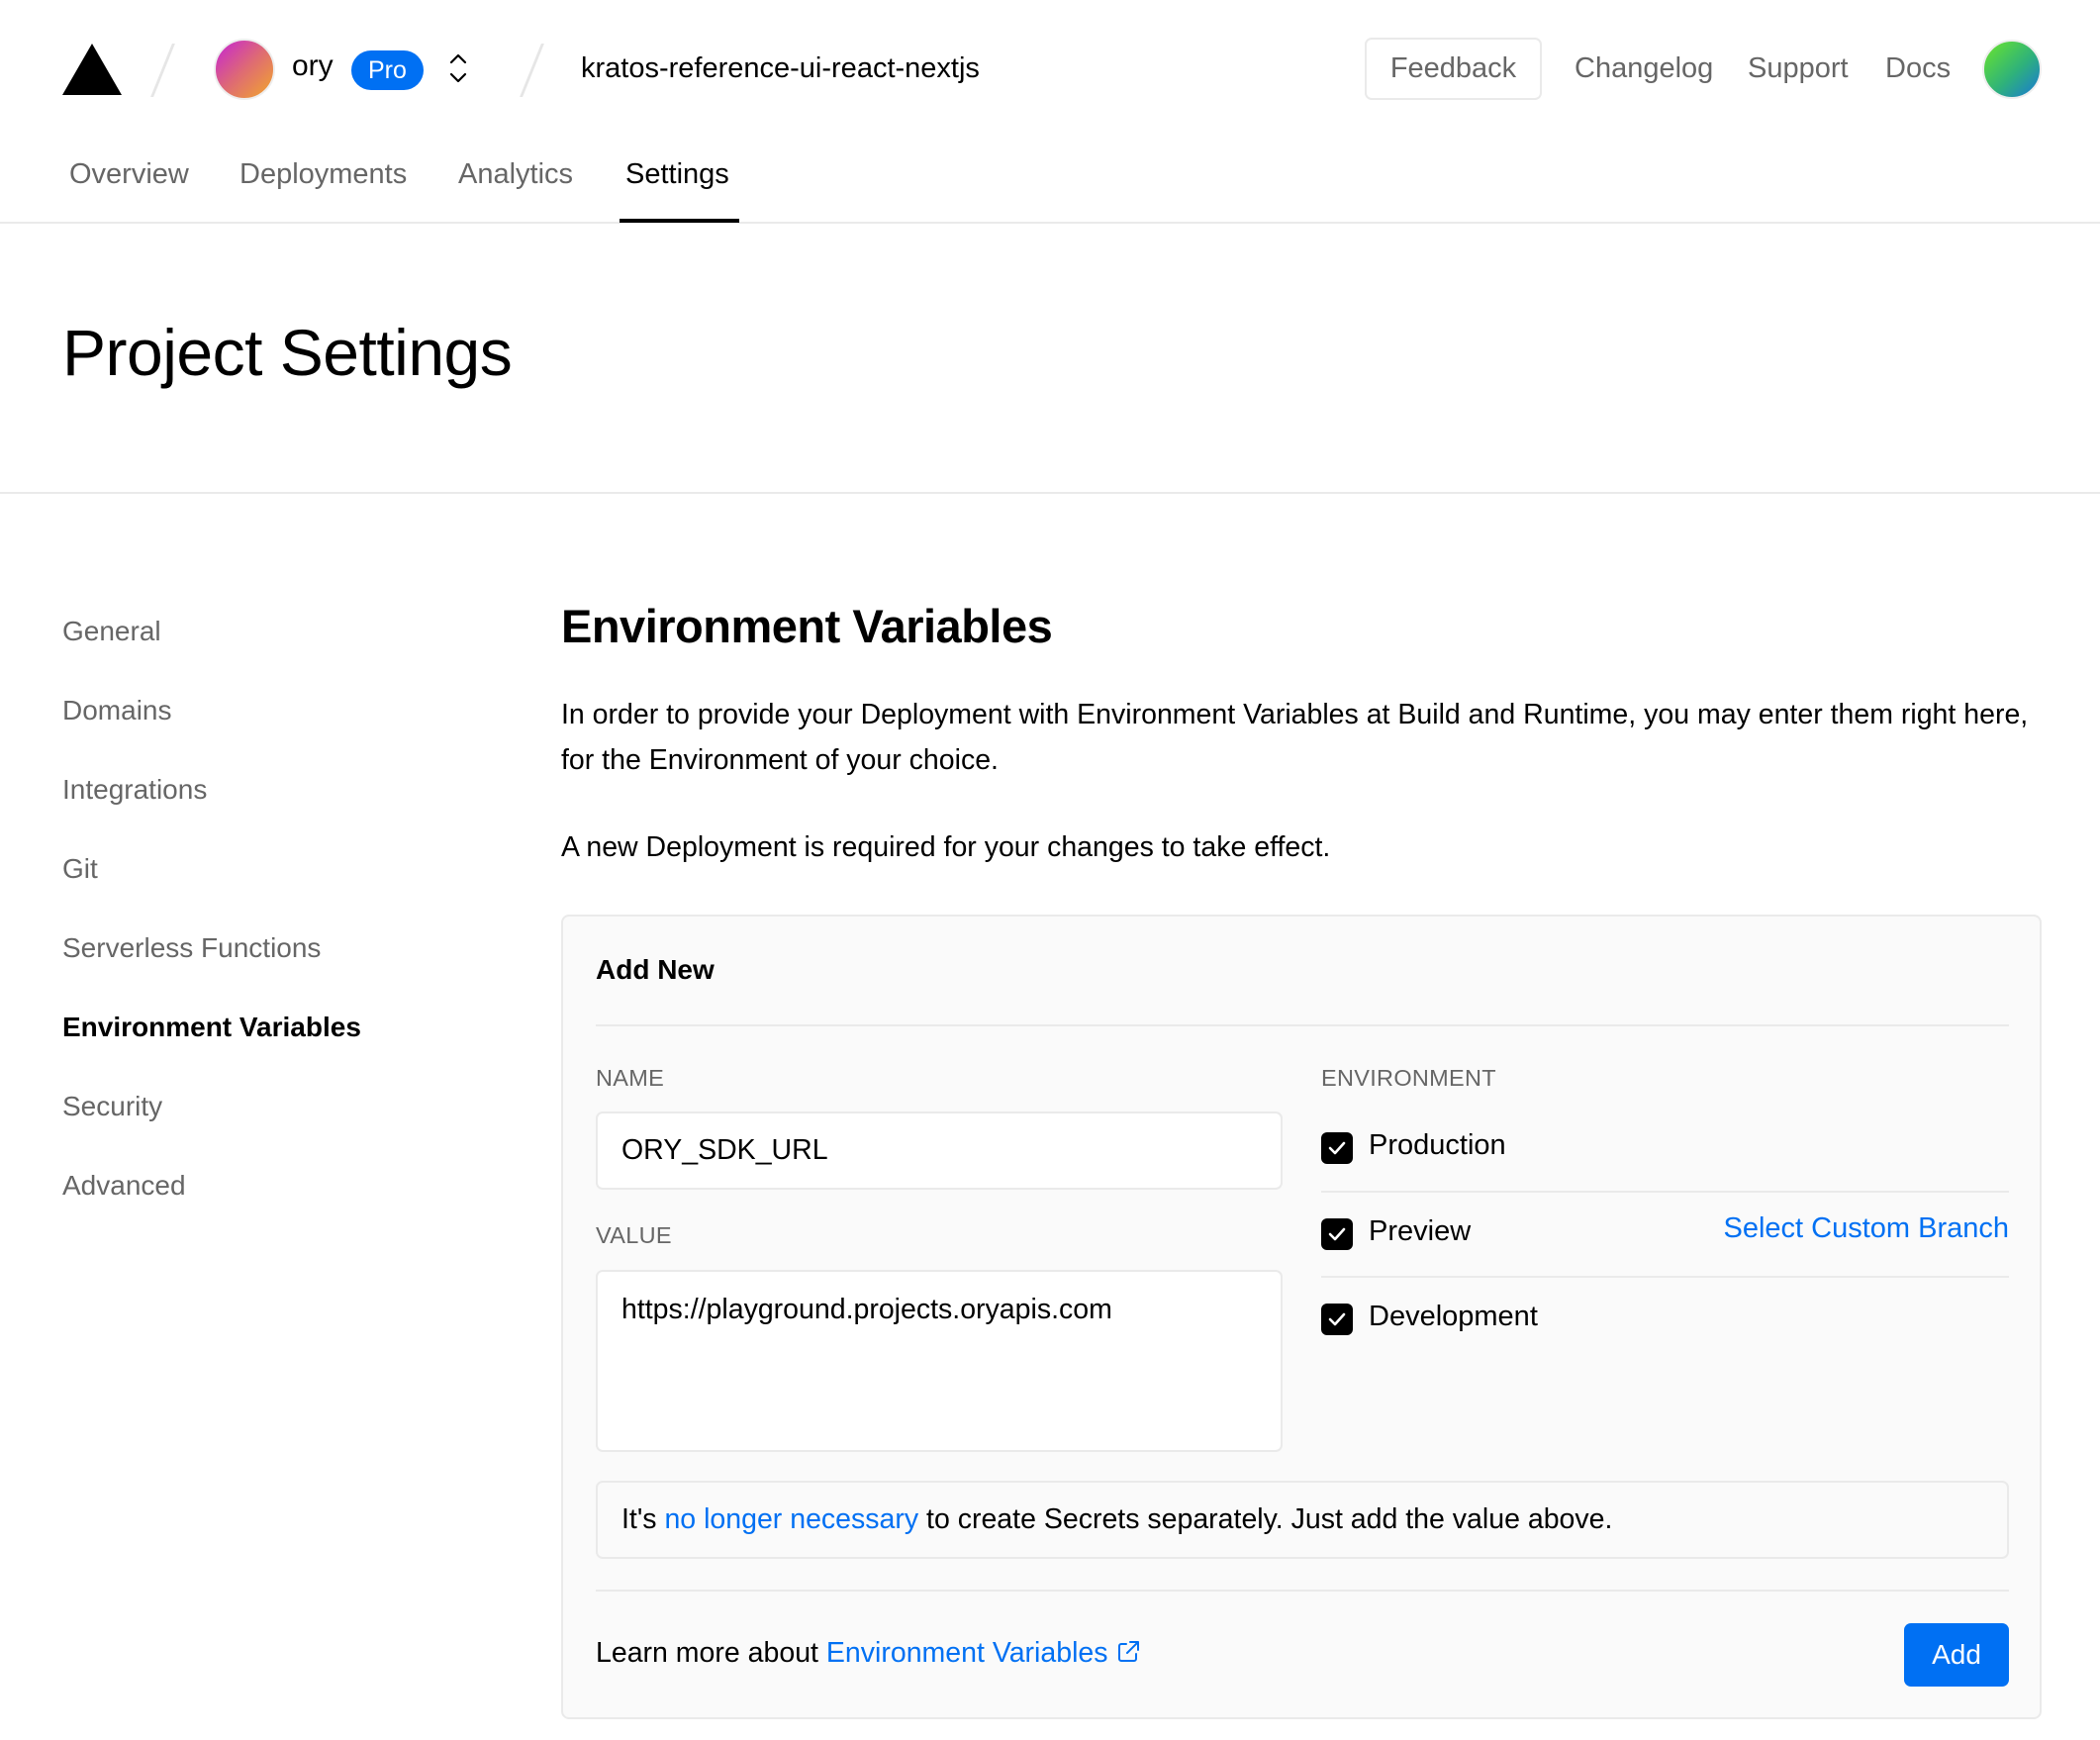  I want to click on preview-checkbox, so click(1337, 1234).